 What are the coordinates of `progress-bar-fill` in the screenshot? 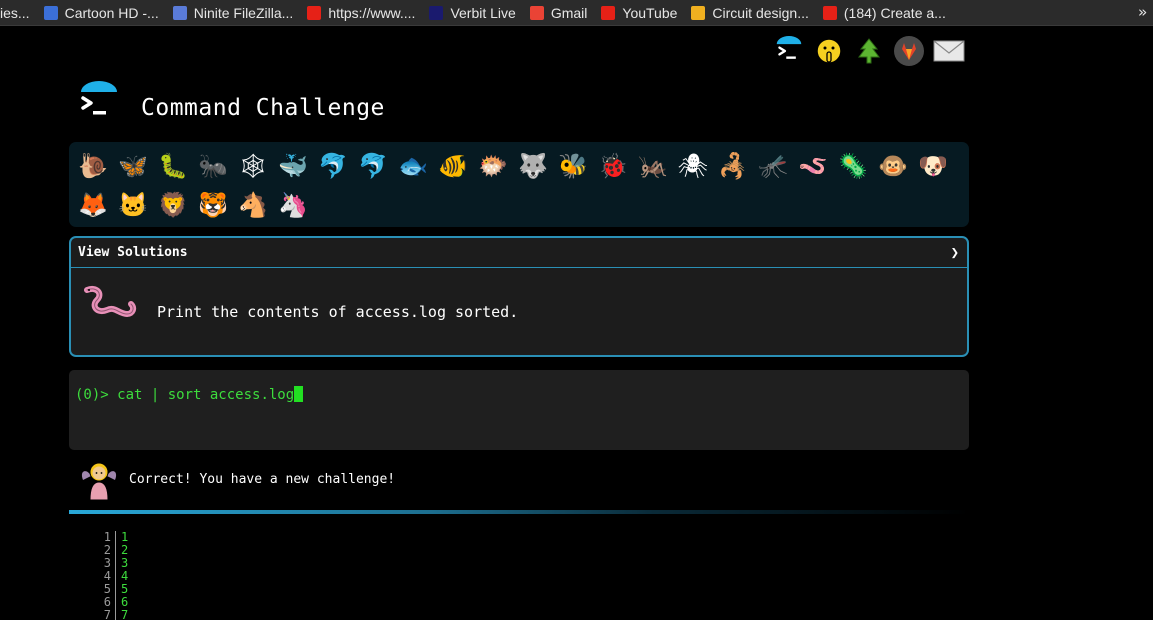 It's located at (519, 512).